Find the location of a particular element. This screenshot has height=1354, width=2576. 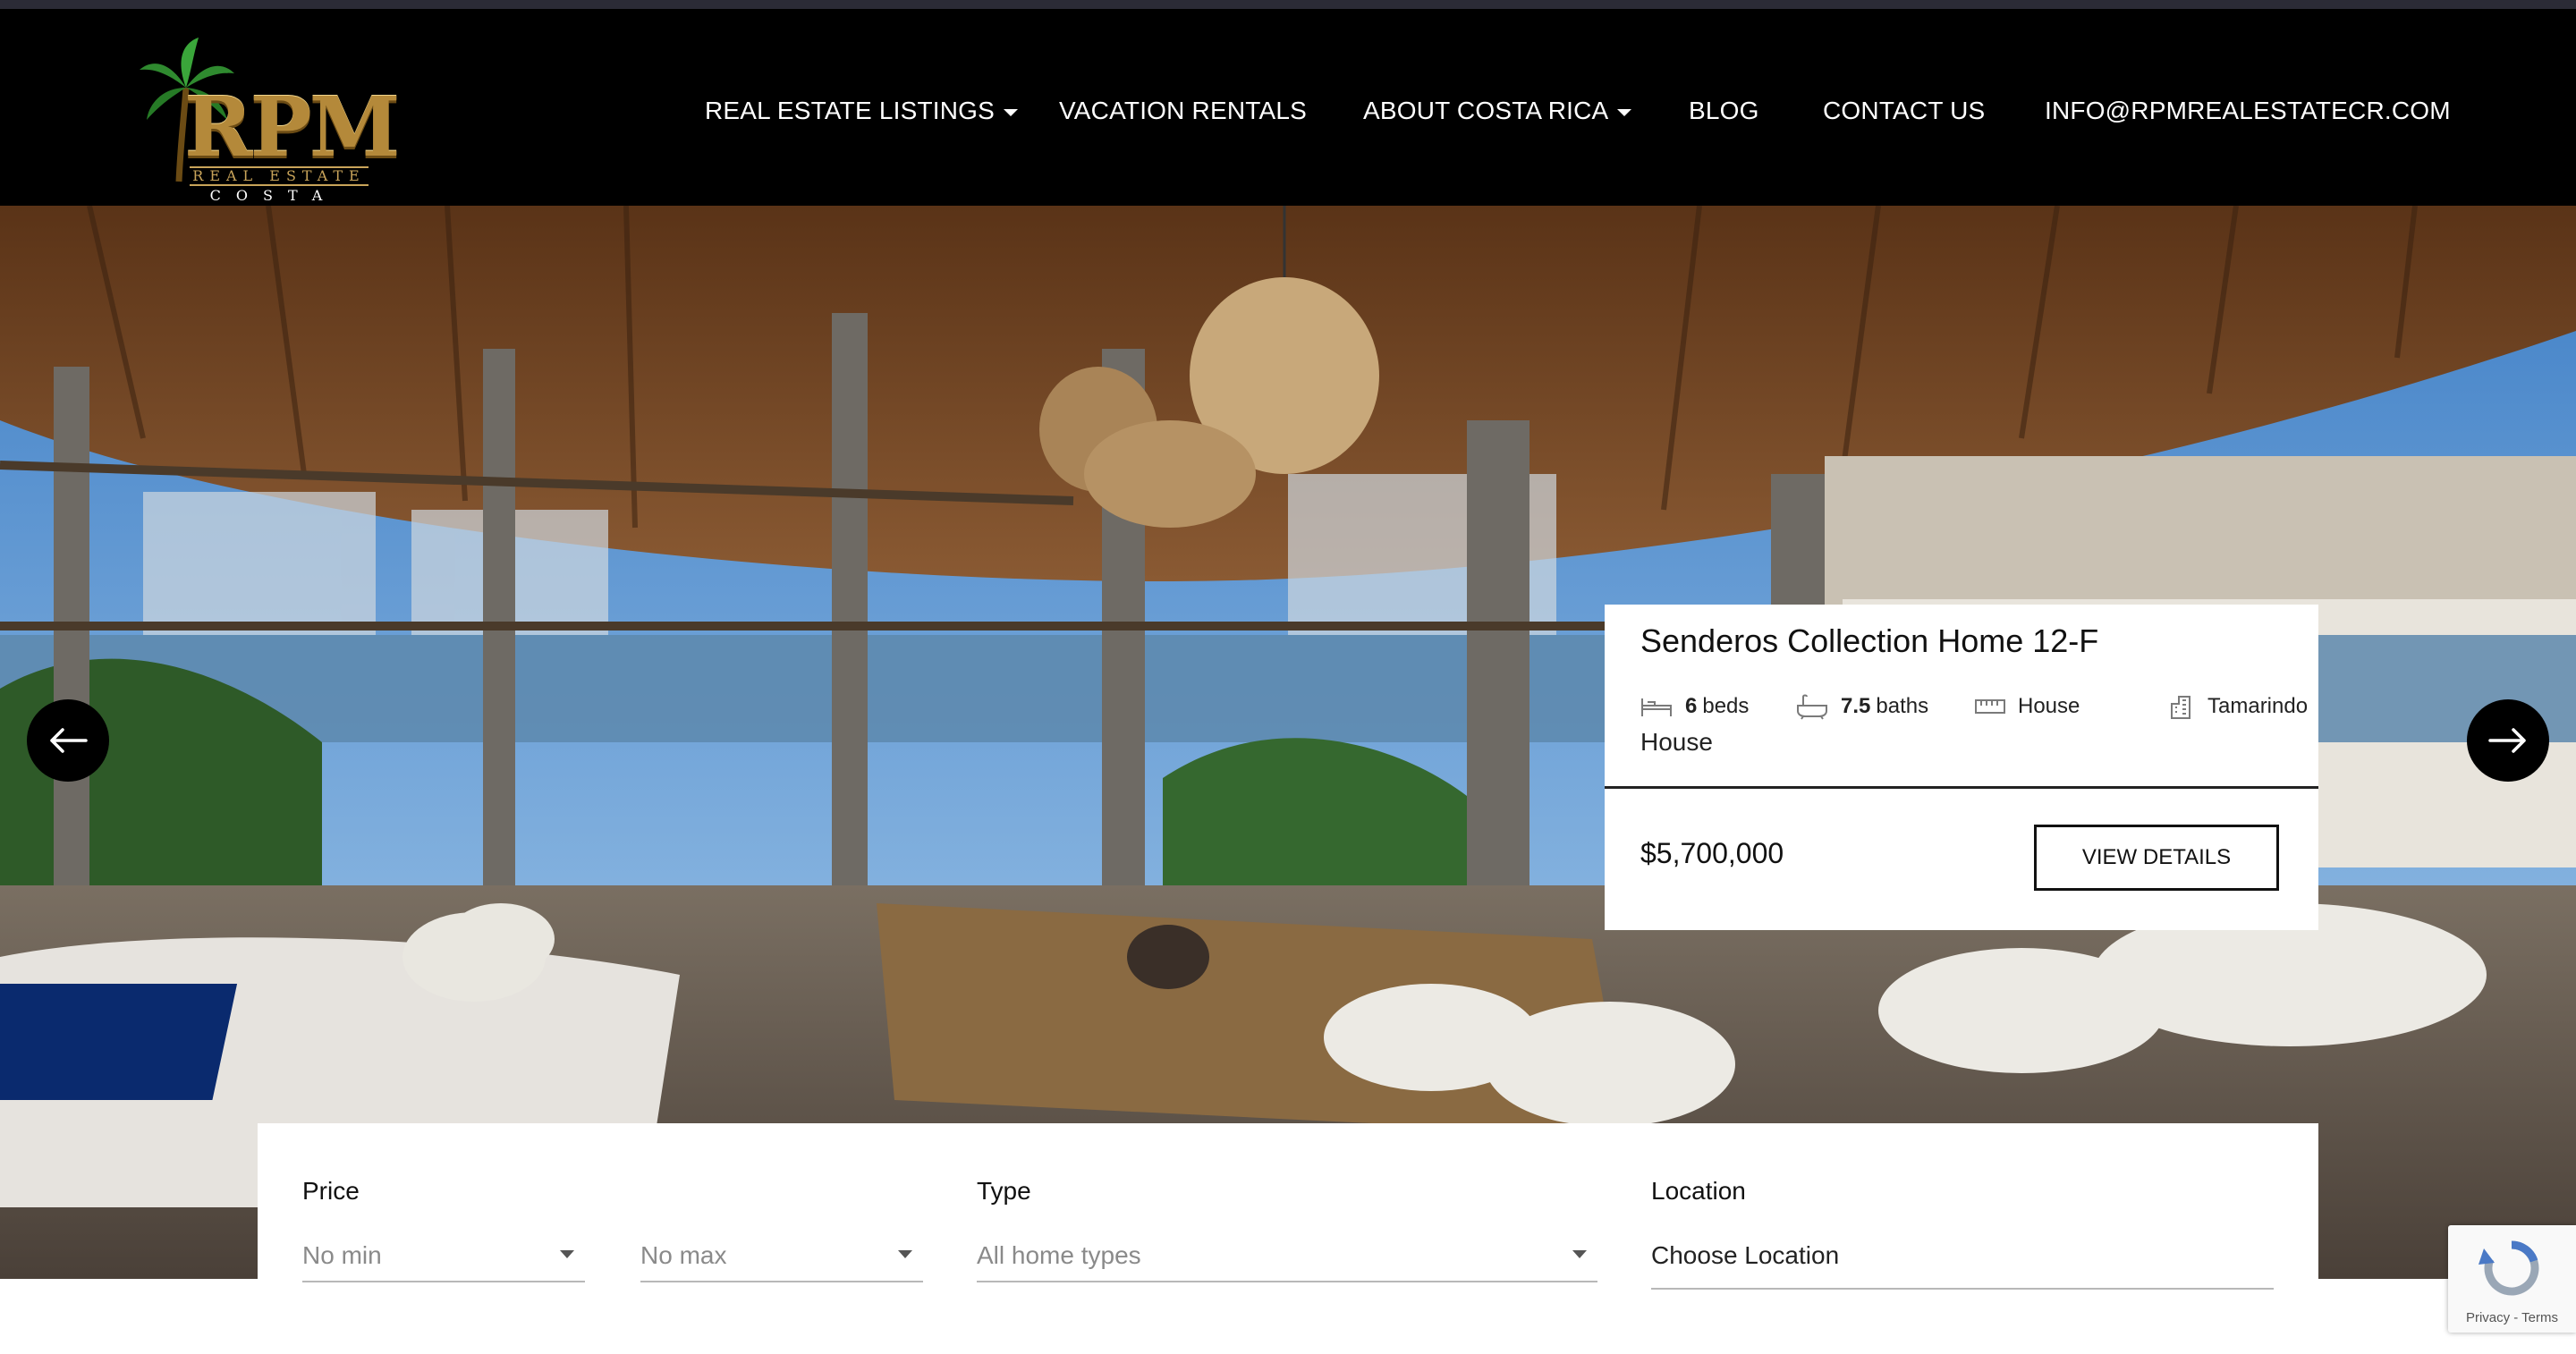

nav-label: REAL ESTATE LISTINGS is located at coordinates (850, 110).